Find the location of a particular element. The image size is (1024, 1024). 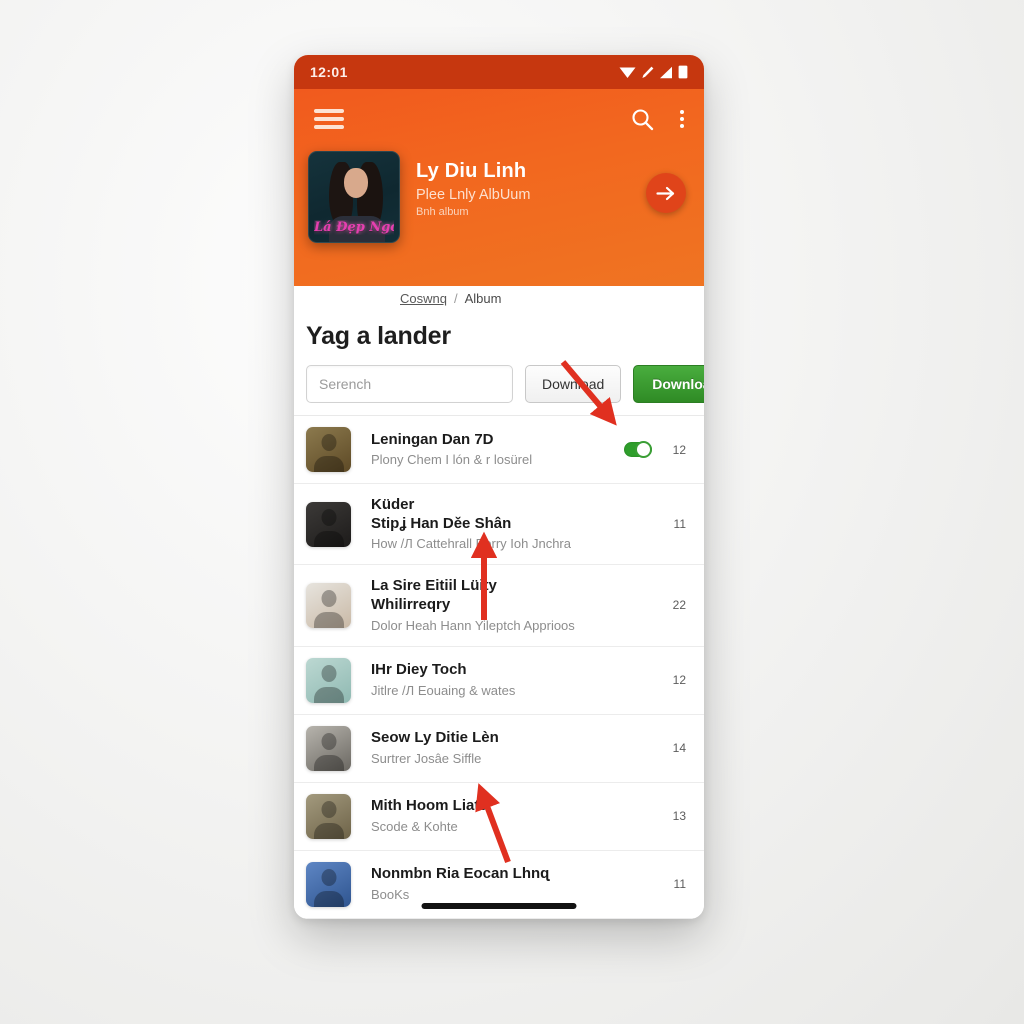

status-bar-icons is located at coordinates (653, 72).